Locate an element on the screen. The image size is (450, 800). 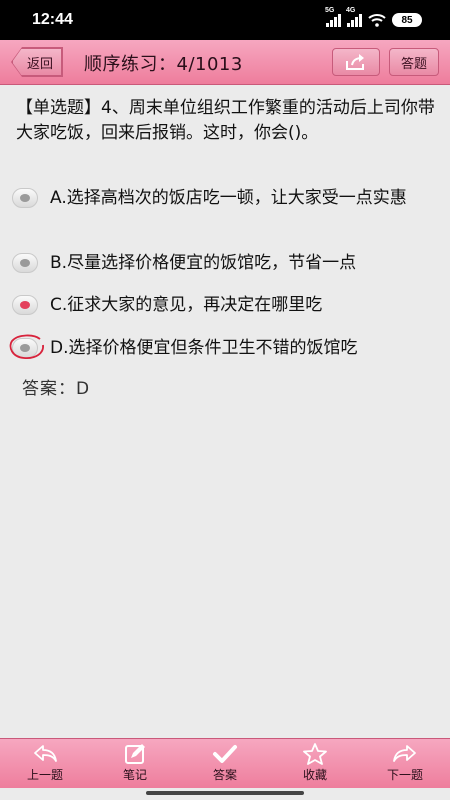
option-c-radio-selected is located at coordinates (25, 305).